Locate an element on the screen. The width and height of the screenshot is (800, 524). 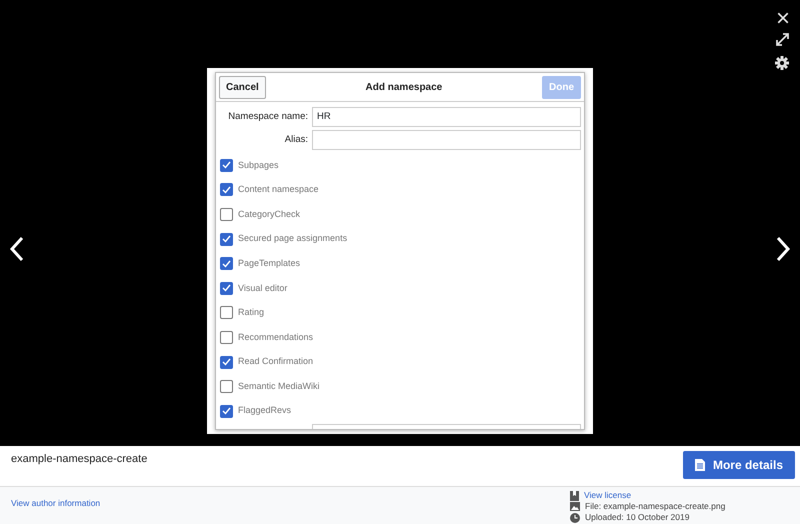
license-icon is located at coordinates (574, 495).